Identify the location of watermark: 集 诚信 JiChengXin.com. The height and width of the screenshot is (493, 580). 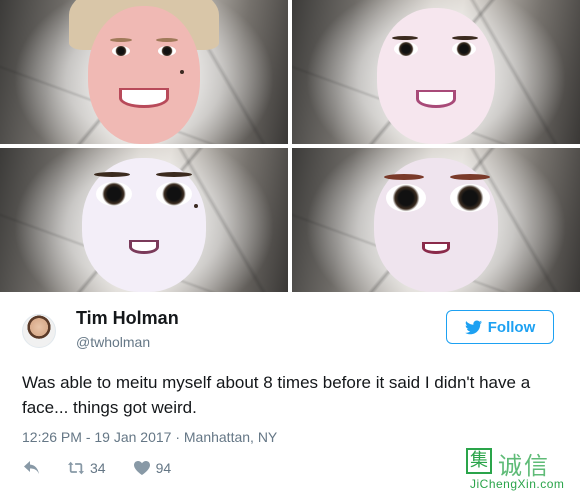
(521, 469).